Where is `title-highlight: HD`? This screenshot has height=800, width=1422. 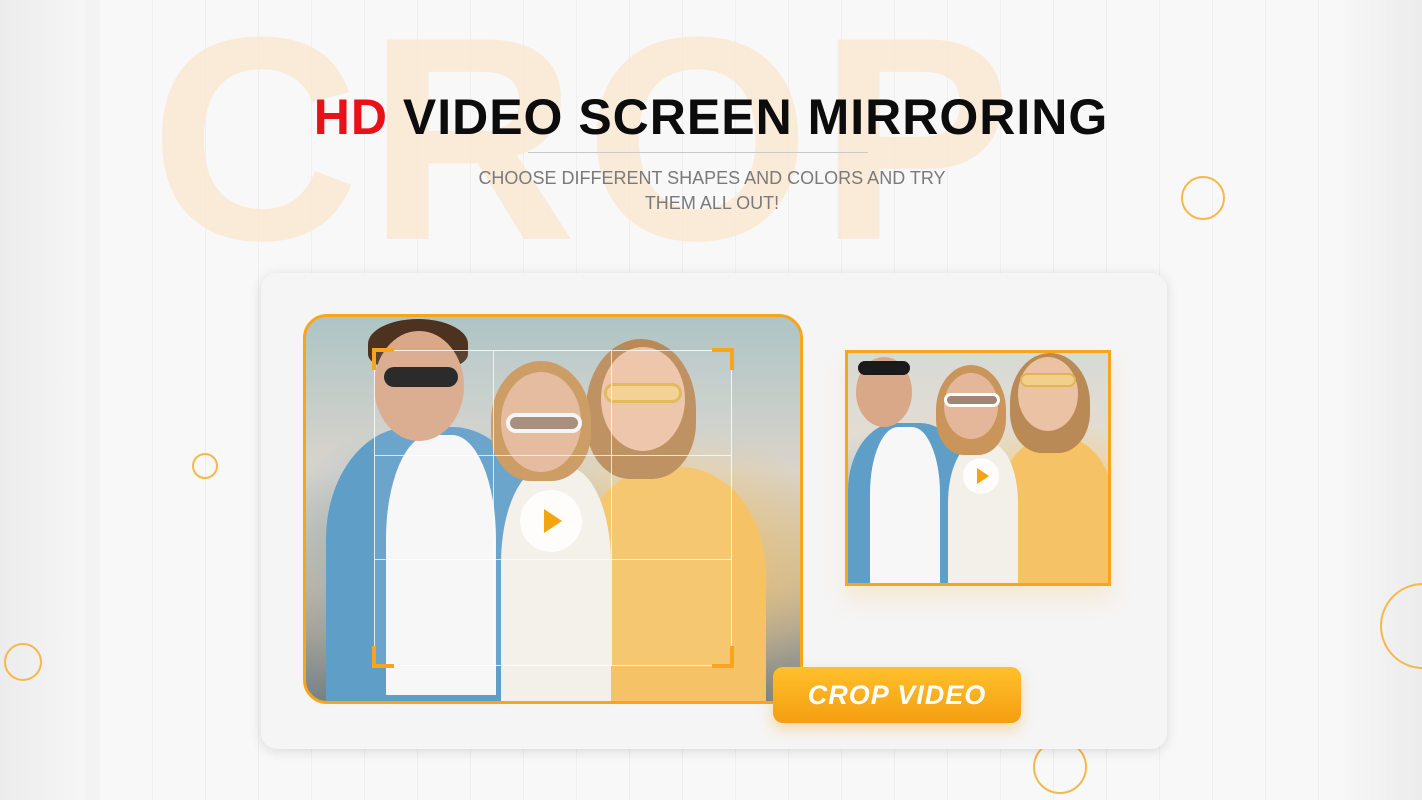
title-highlight: HD is located at coordinates (350, 117).